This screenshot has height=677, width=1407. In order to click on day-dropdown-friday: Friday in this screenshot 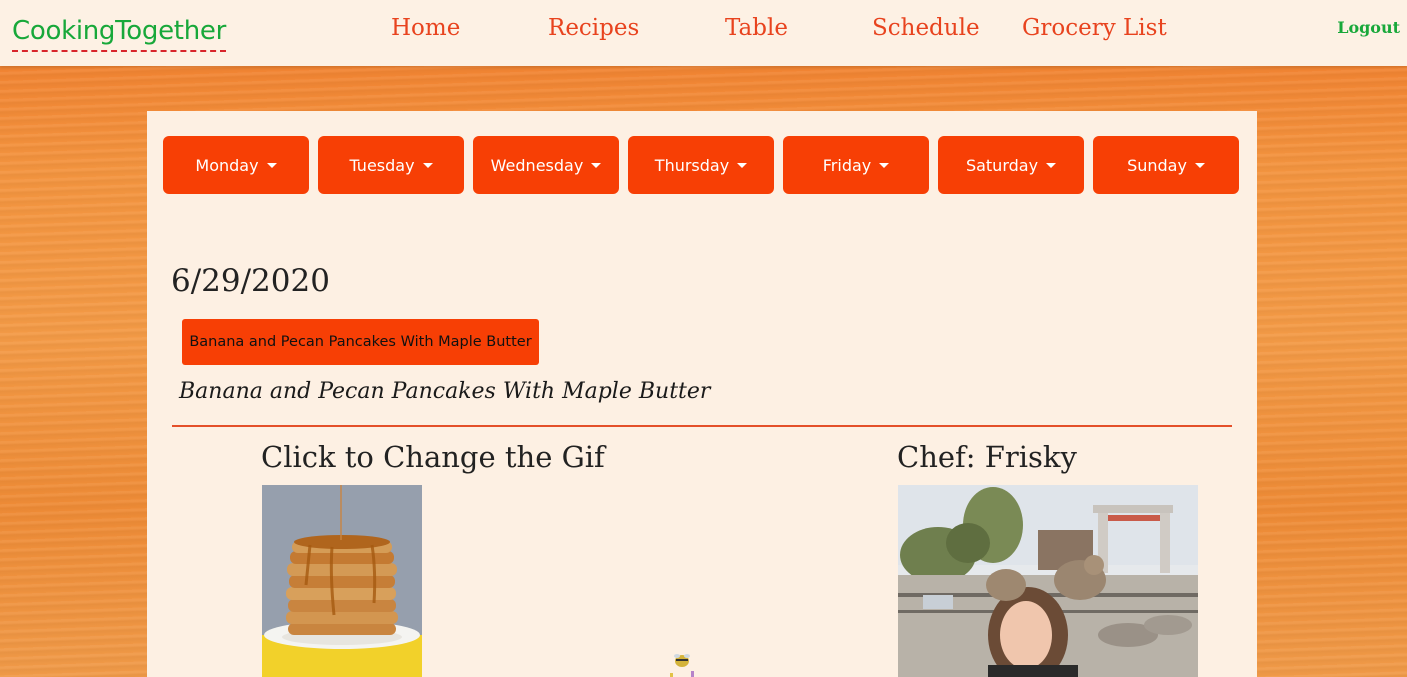, I will do `click(856, 165)`.